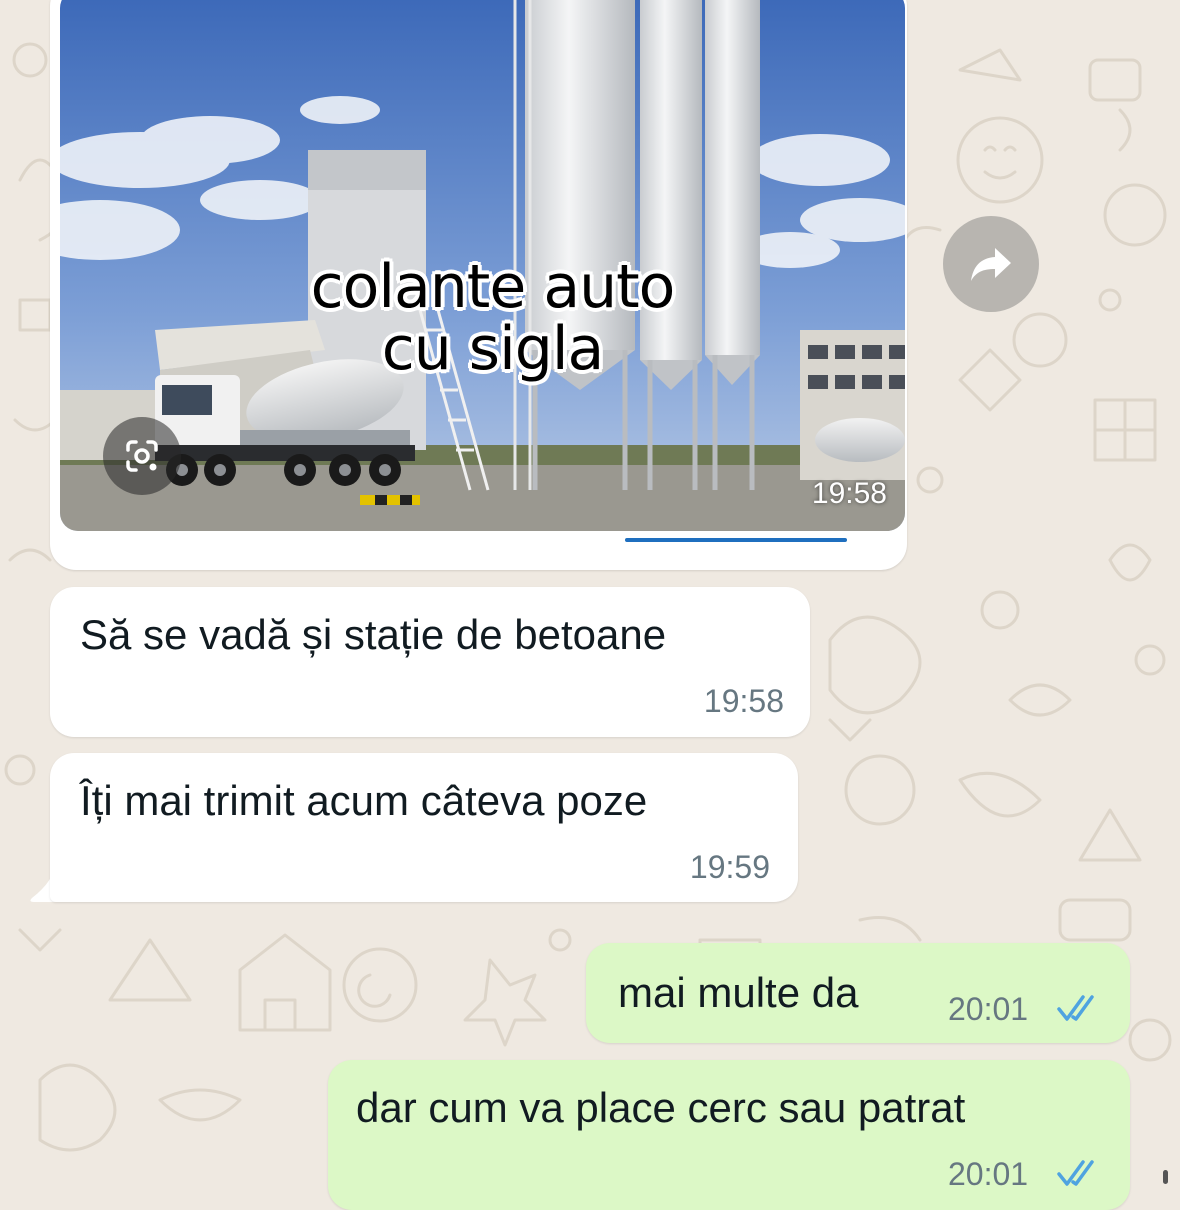  I want to click on incoming-message: Îți mai trimit acum câteva poze 19:59, so click(424, 827).